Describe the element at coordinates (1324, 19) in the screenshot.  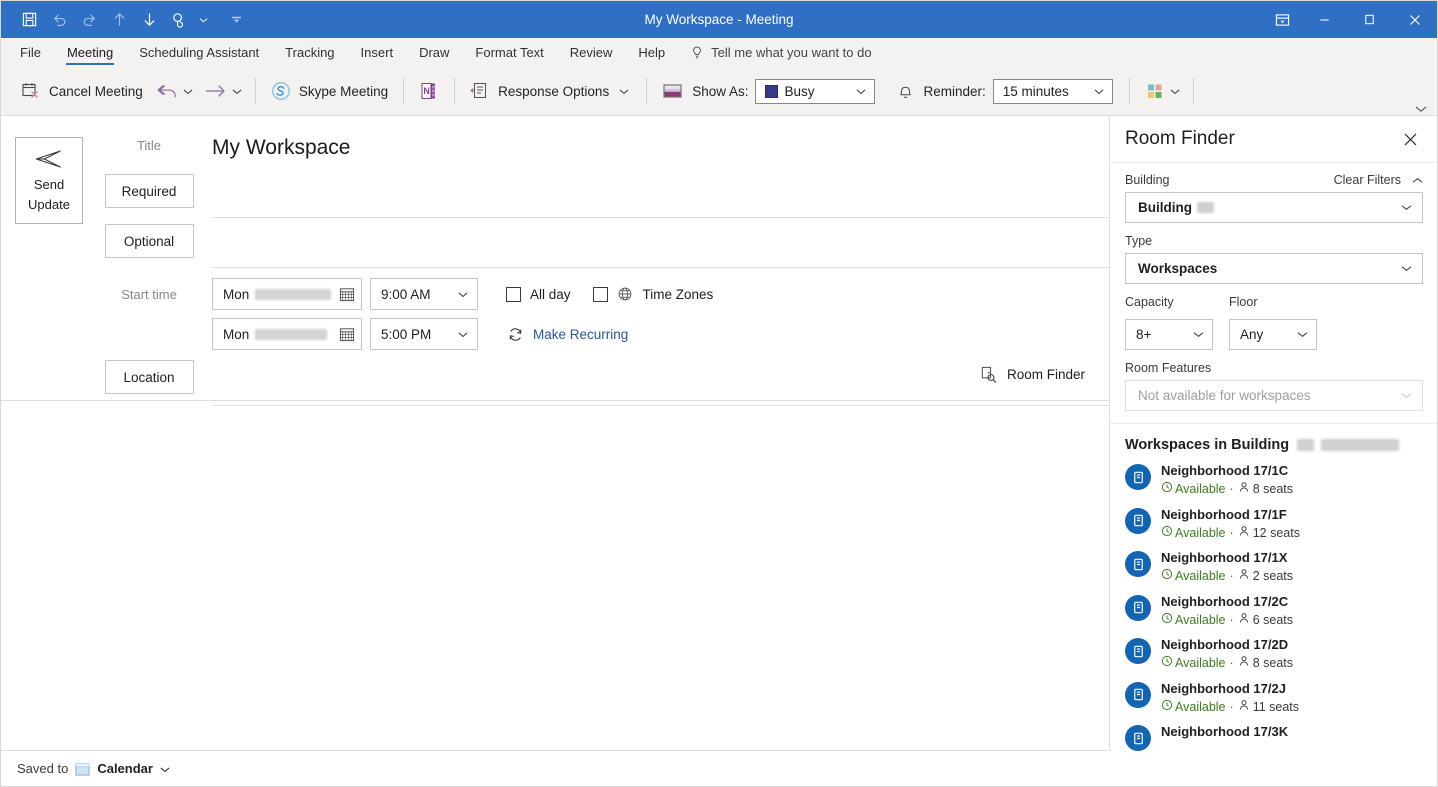
I see `minimize-button` at that location.